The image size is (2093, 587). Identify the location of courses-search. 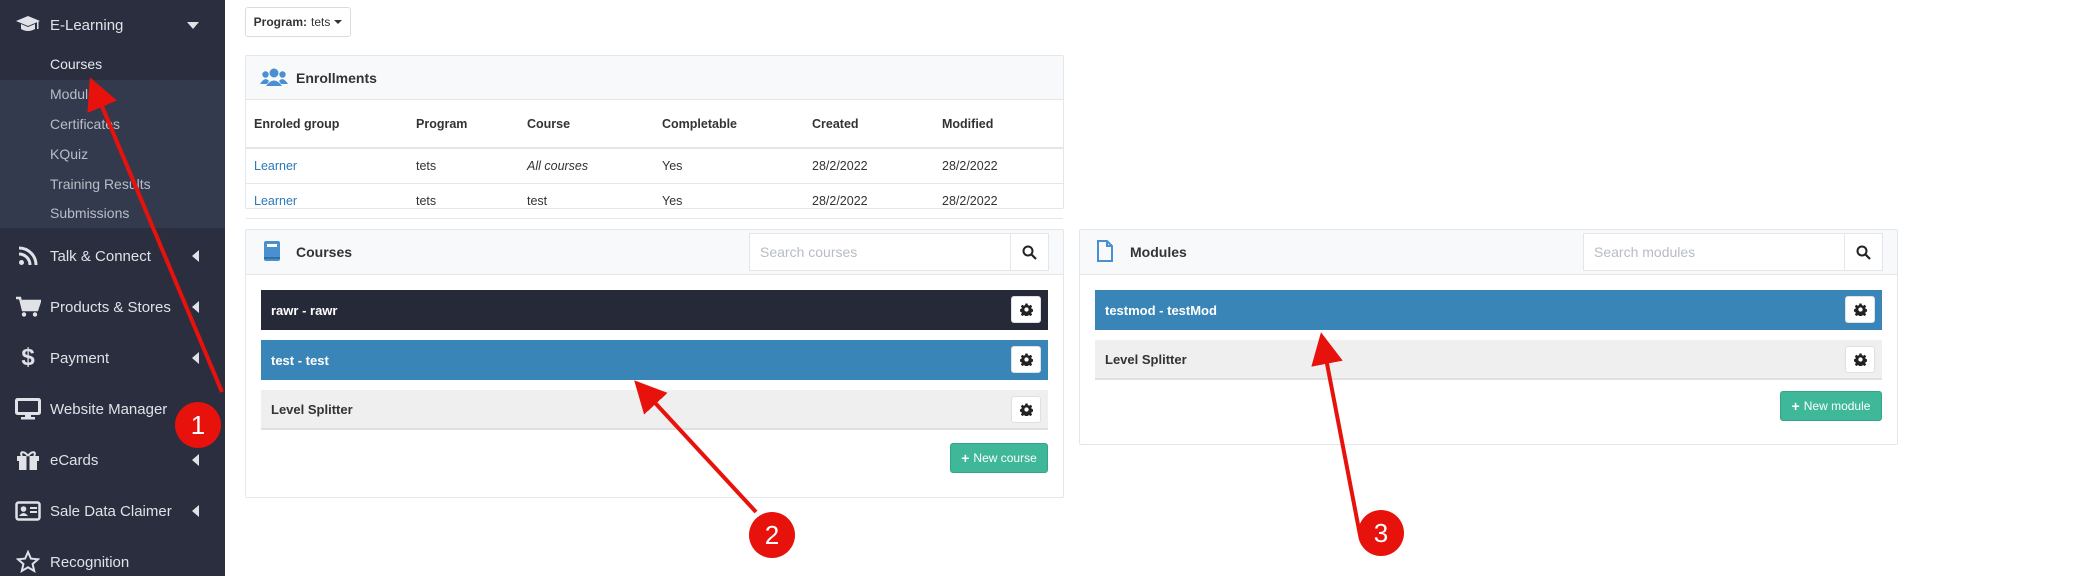
(899, 252).